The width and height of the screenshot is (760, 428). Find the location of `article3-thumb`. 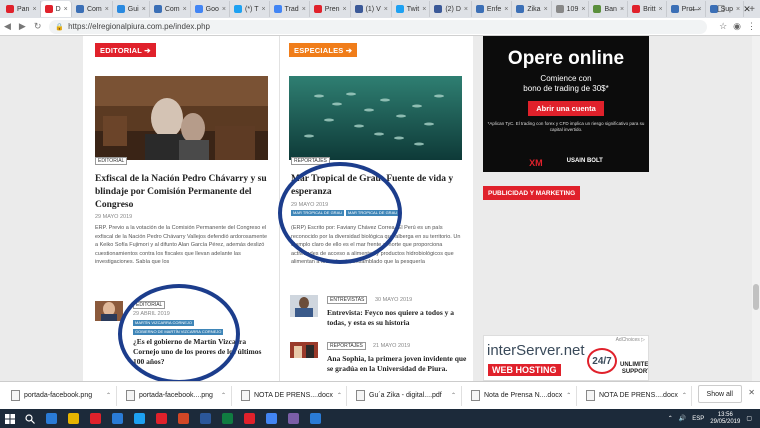

article3-thumb is located at coordinates (109, 311).